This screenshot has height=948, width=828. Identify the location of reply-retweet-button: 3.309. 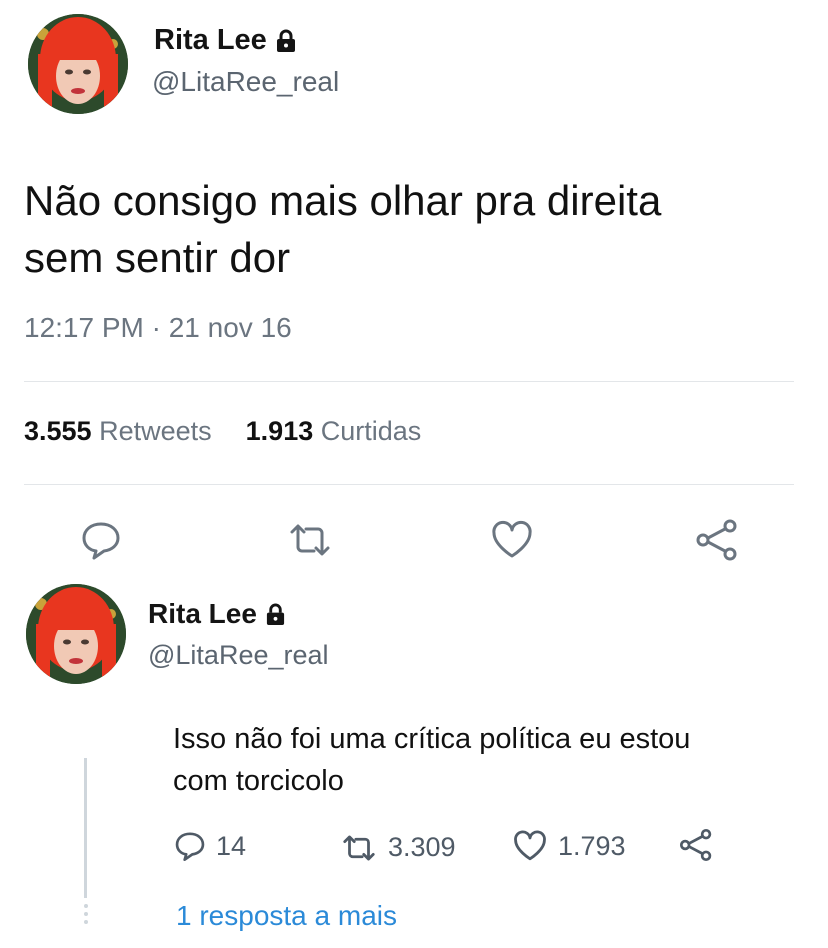
(398, 847).